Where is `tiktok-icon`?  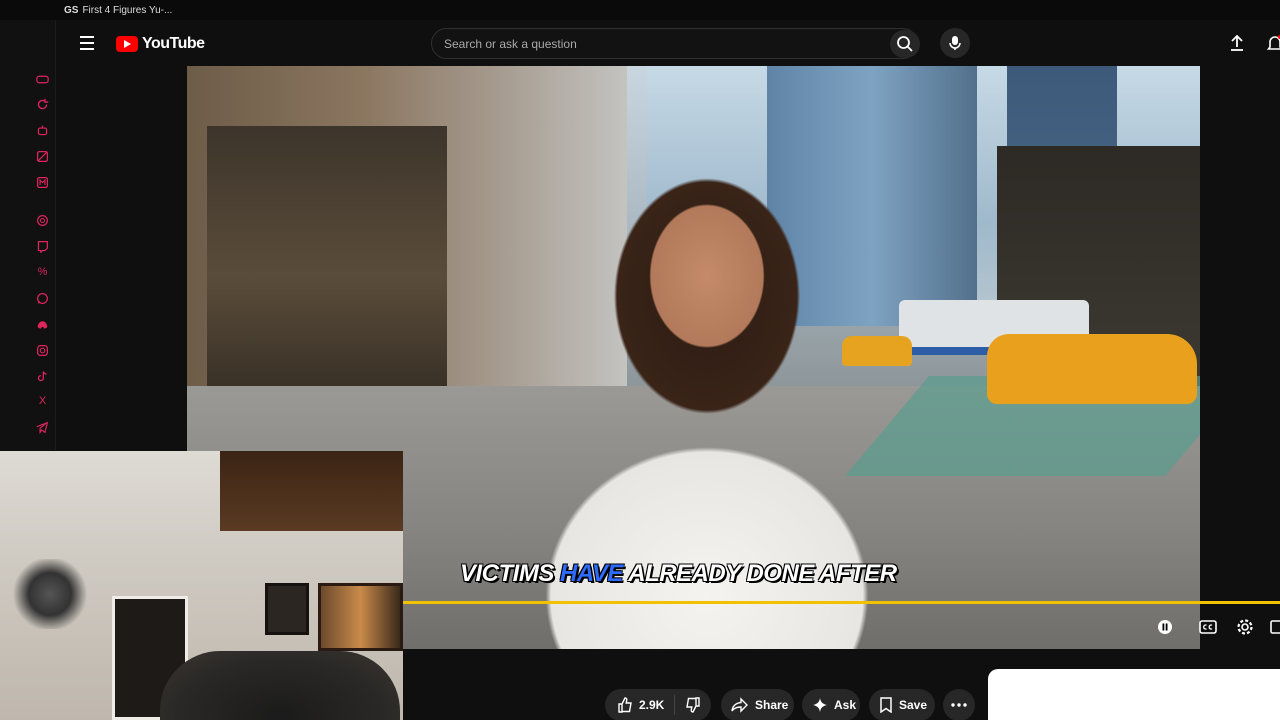
tiktok-icon is located at coordinates (42, 376).